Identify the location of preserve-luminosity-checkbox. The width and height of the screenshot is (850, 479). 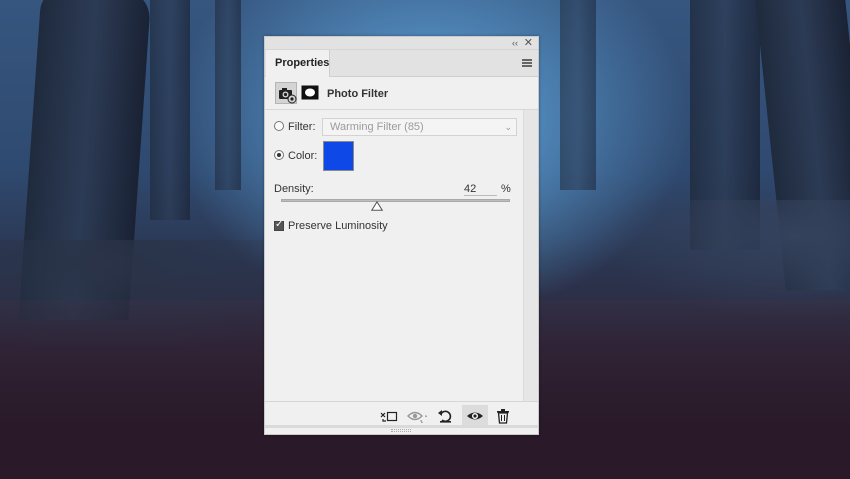
(279, 225).